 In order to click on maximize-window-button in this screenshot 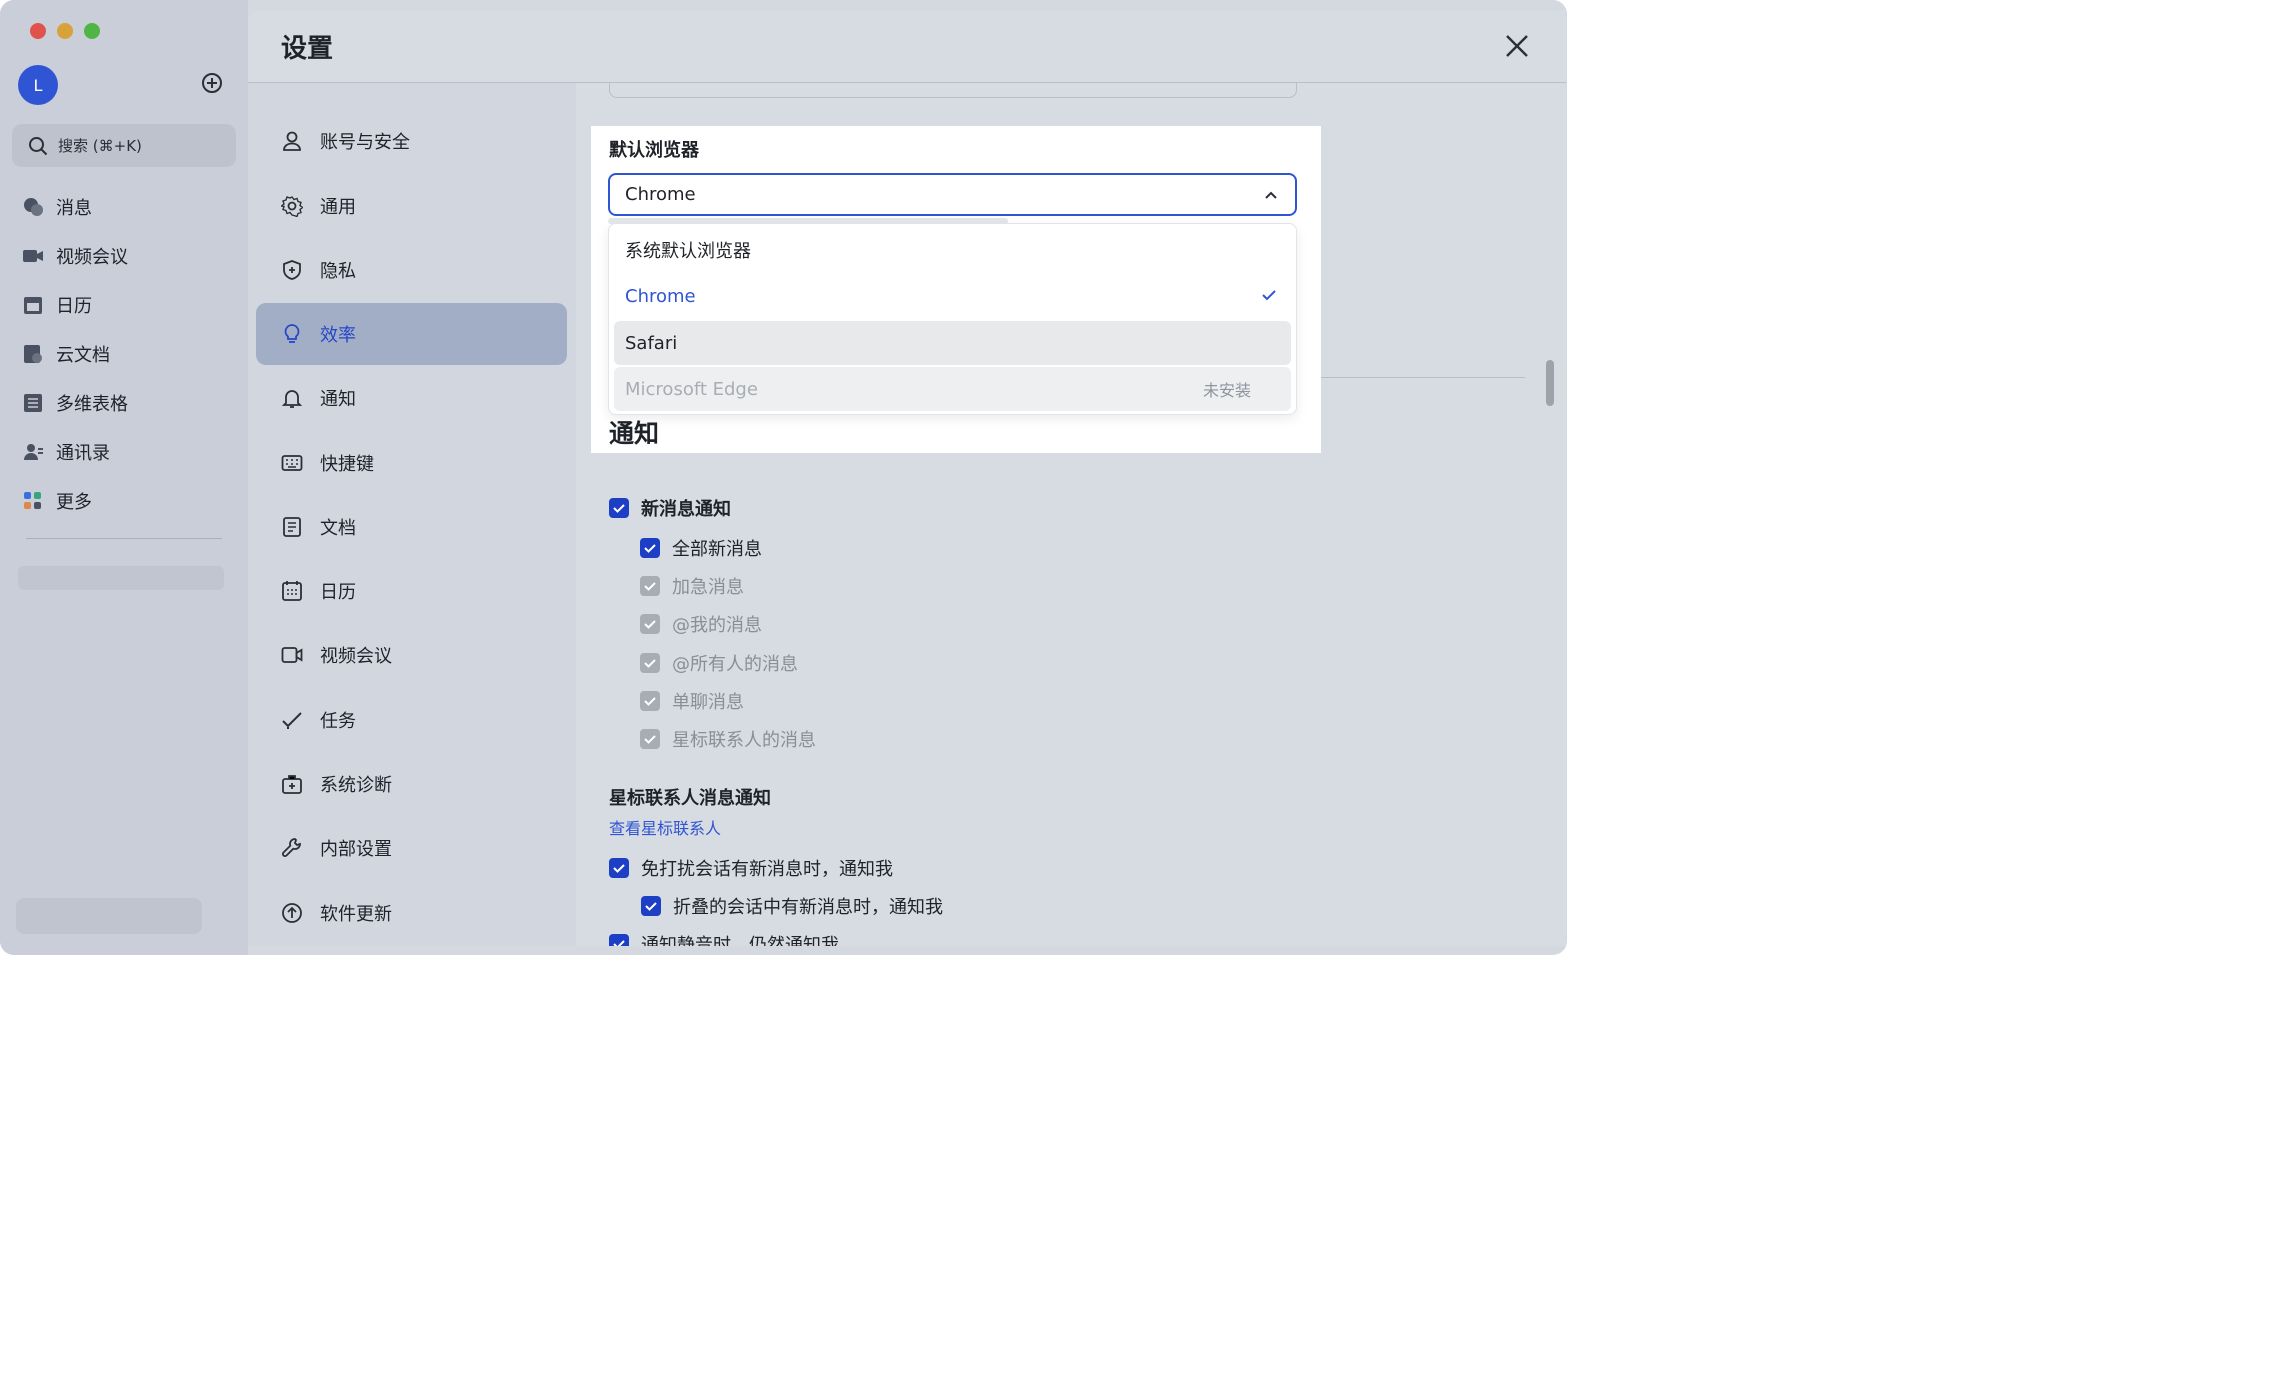, I will do `click(92, 31)`.